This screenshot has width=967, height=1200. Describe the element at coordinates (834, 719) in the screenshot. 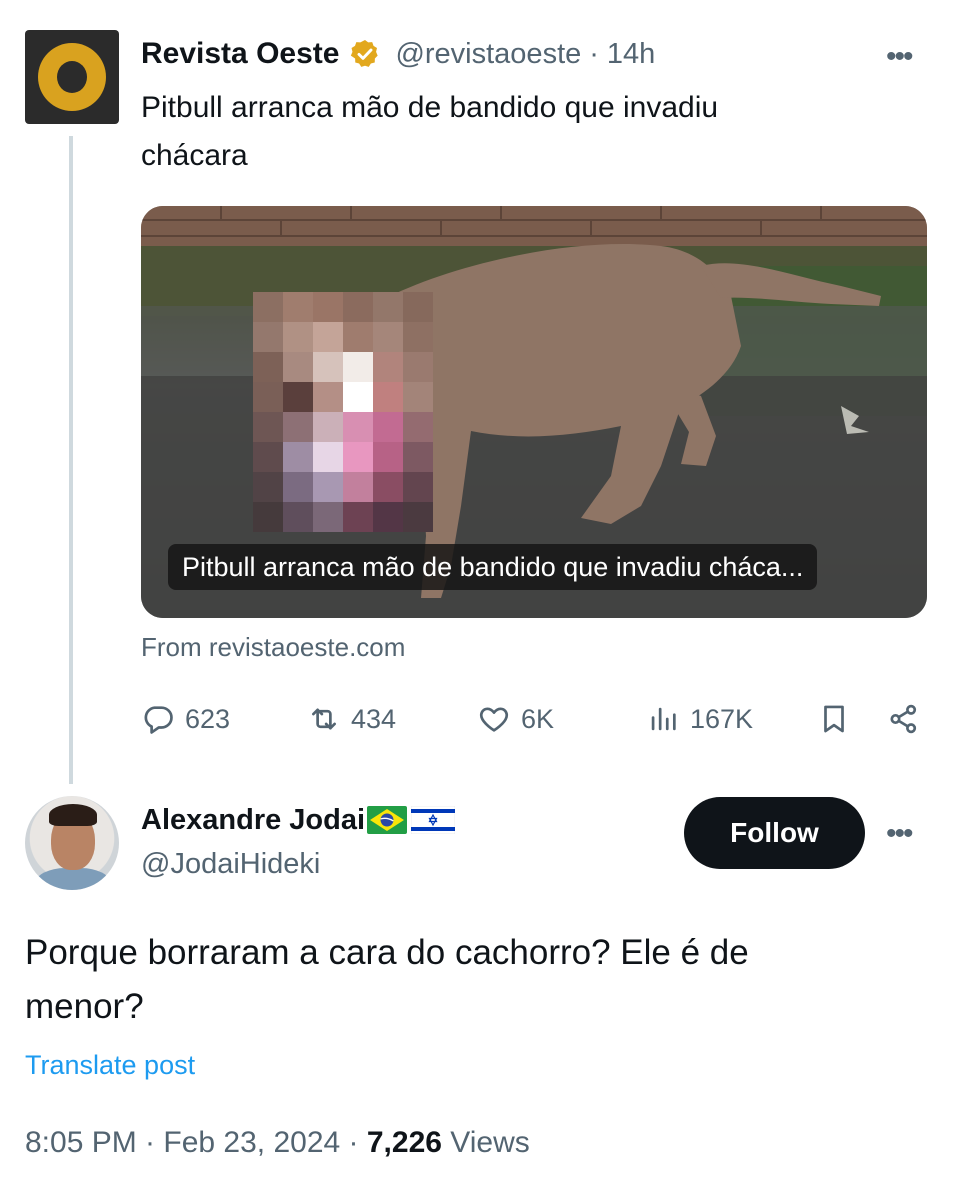

I see `bookmark-icon` at that location.